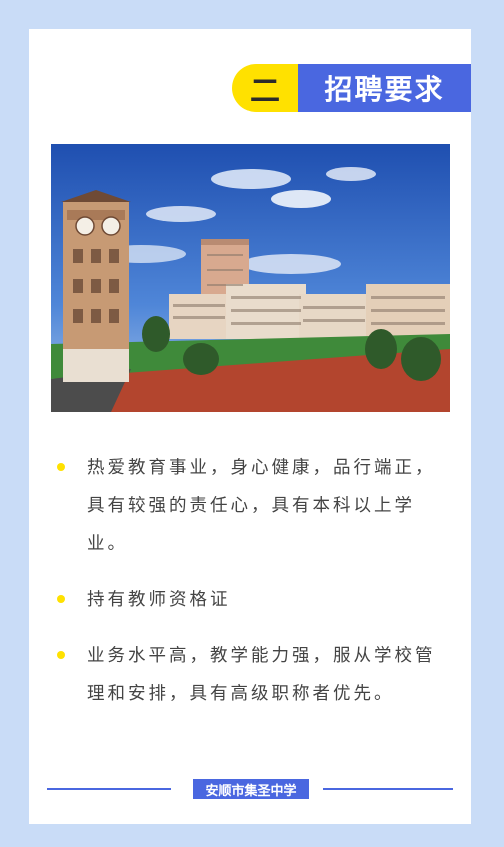 This screenshot has width=504, height=847. I want to click on footer: 安顺市集圣中学, so click(250, 789).